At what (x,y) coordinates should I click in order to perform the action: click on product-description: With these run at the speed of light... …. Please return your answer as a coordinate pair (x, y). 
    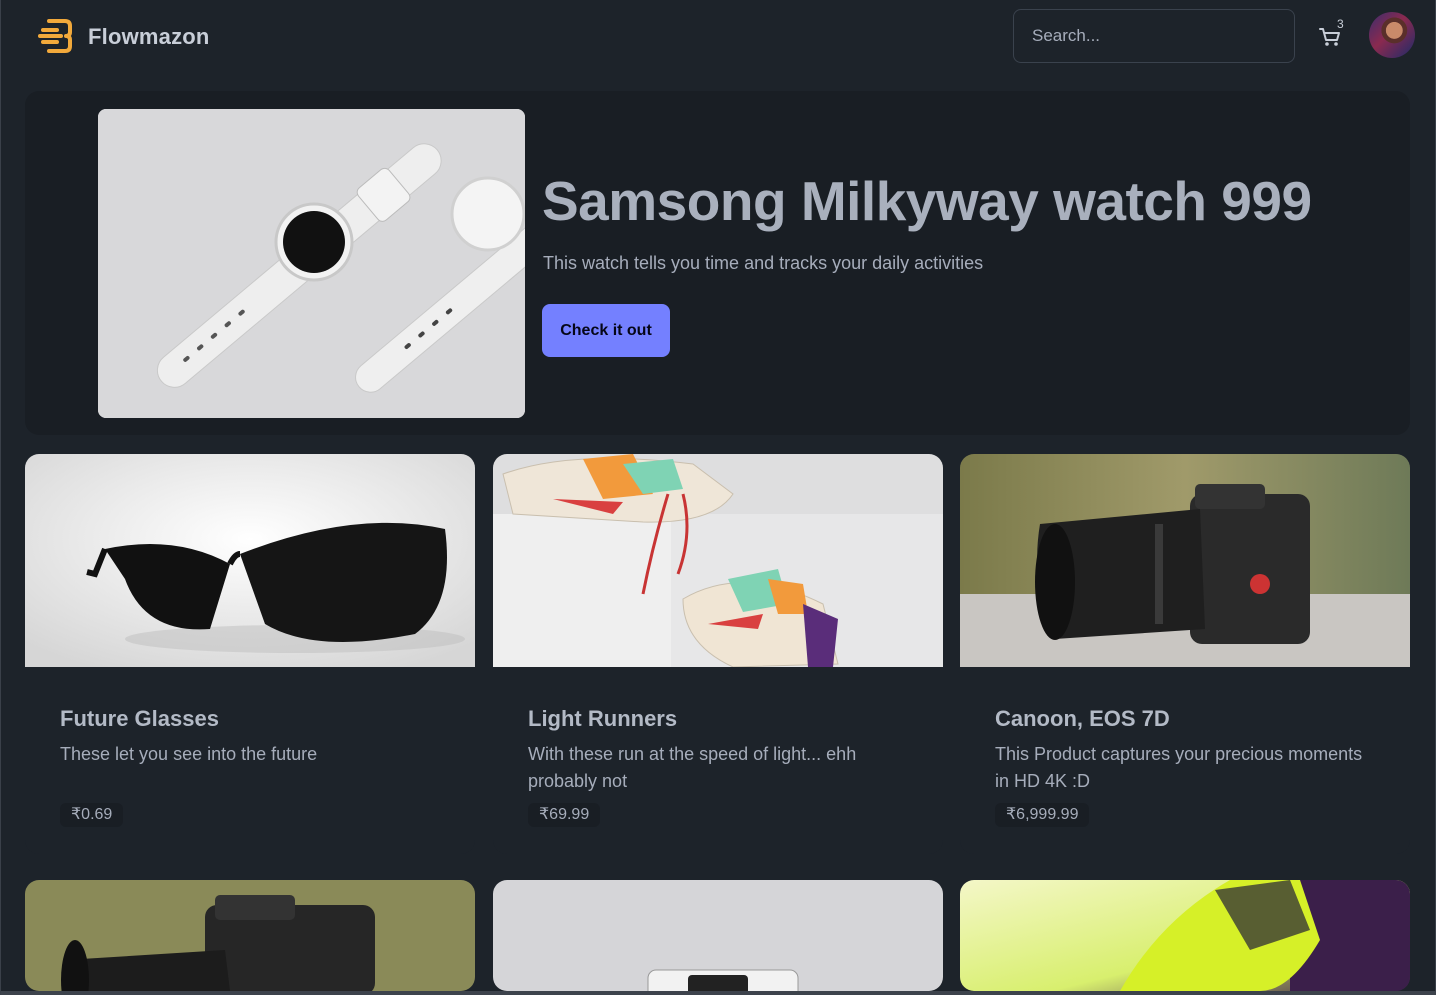
    Looking at the image, I should click on (692, 767).